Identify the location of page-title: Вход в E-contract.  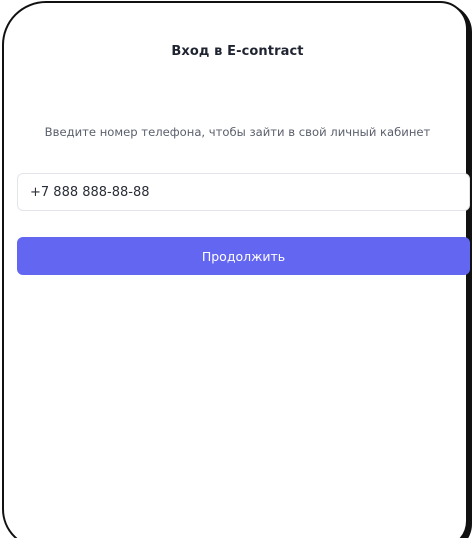
(237, 51).